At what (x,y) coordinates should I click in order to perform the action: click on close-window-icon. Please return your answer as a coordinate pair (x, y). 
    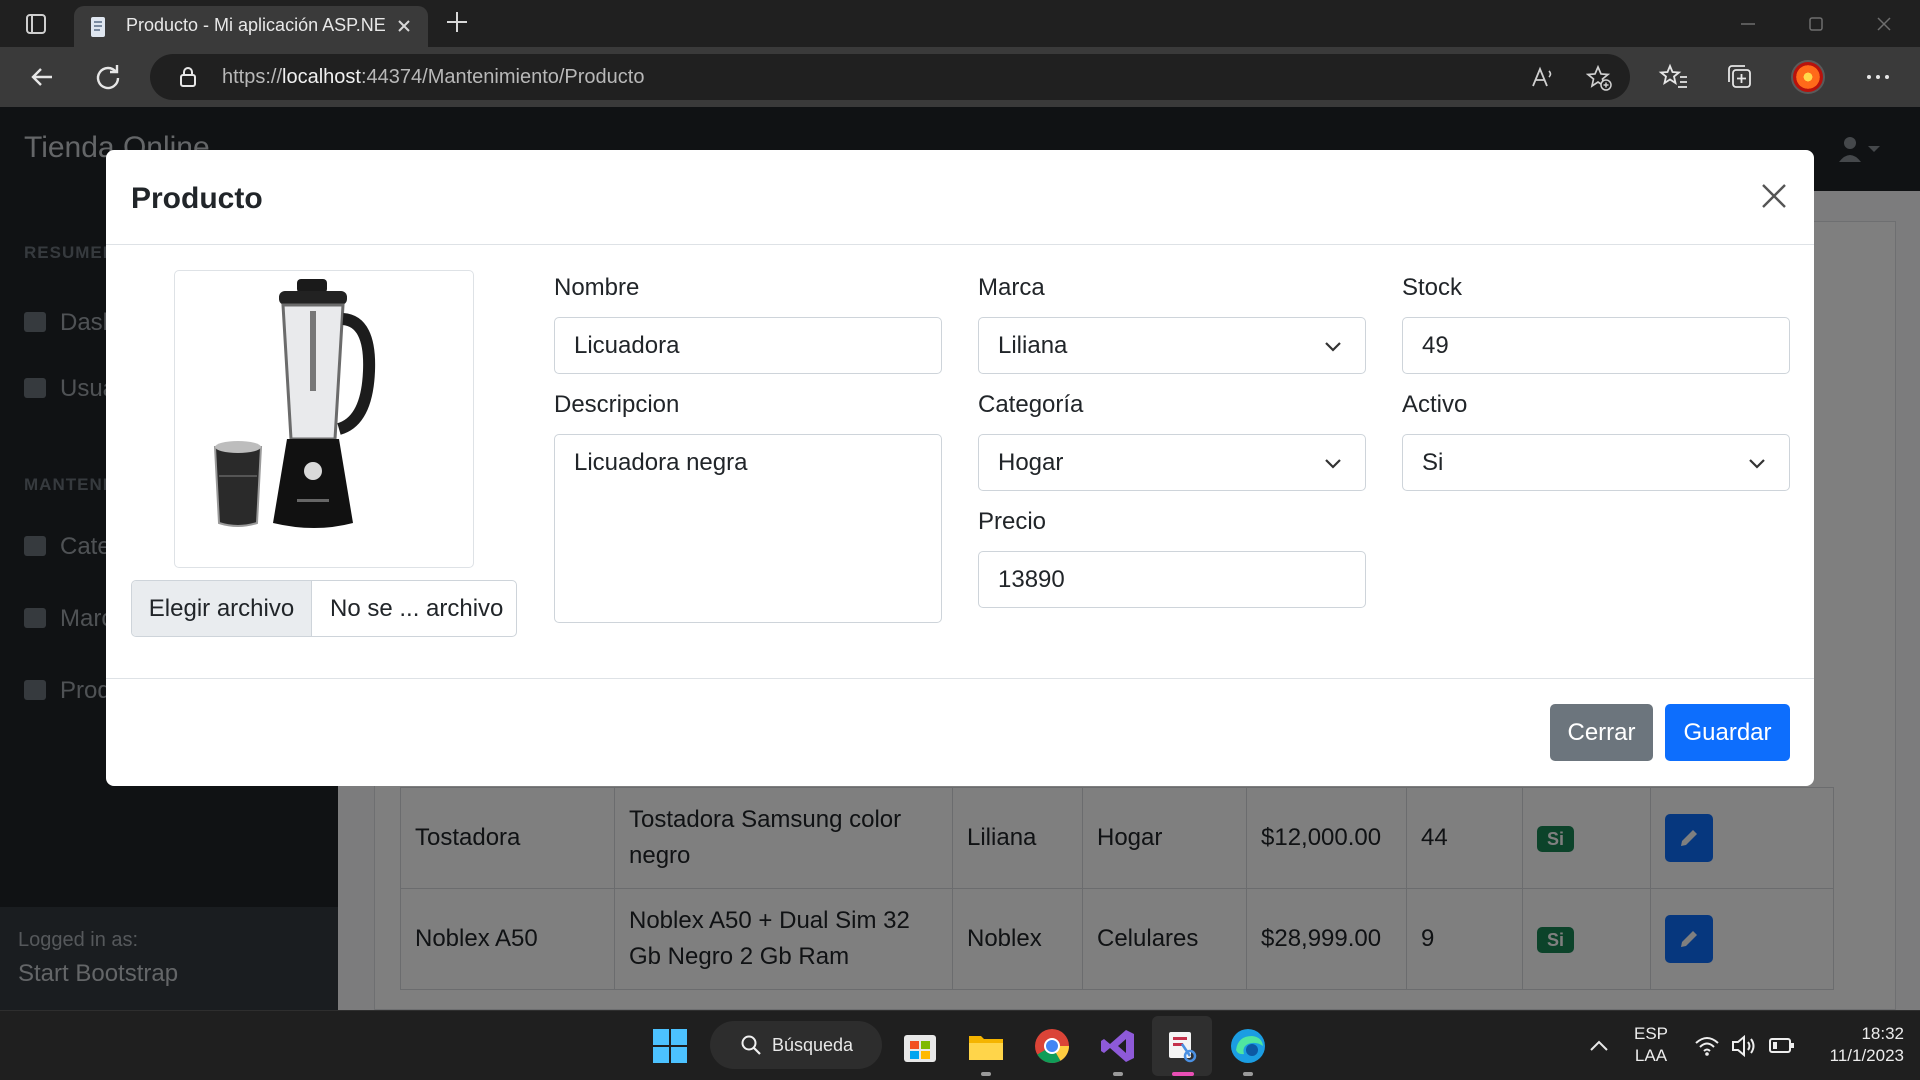
    Looking at the image, I should click on (1884, 24).